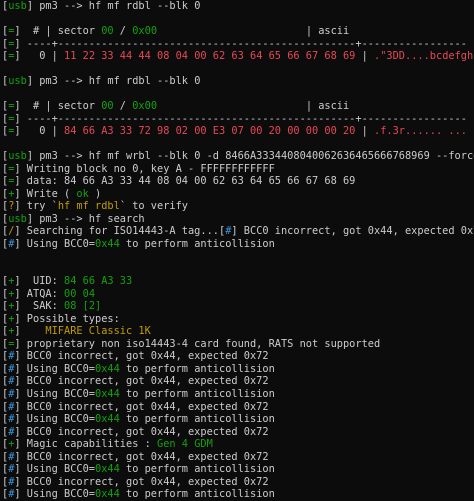 The height and width of the screenshot is (501, 474). Describe the element at coordinates (98, 281) in the screenshot. I see `line-segment: 84 66 A3 33` at that location.